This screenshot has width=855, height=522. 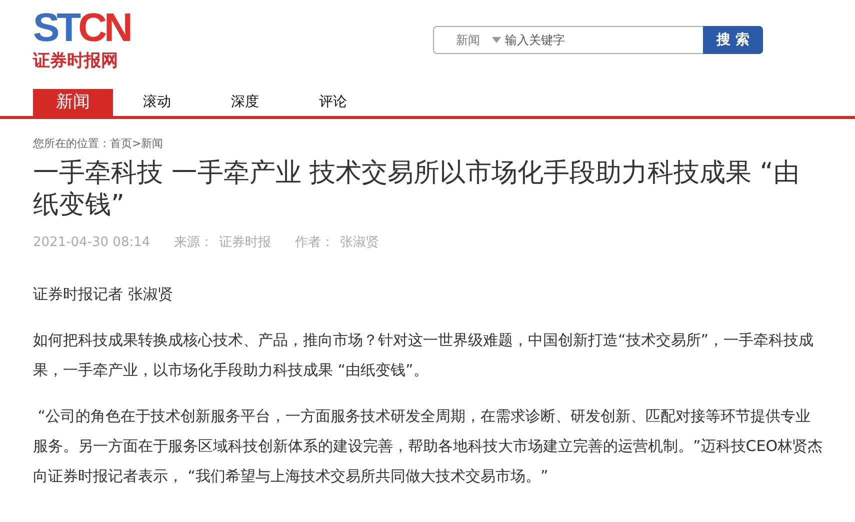 What do you see at coordinates (595, 40) in the screenshot?
I see `search-input: 输入关键字` at bounding box center [595, 40].